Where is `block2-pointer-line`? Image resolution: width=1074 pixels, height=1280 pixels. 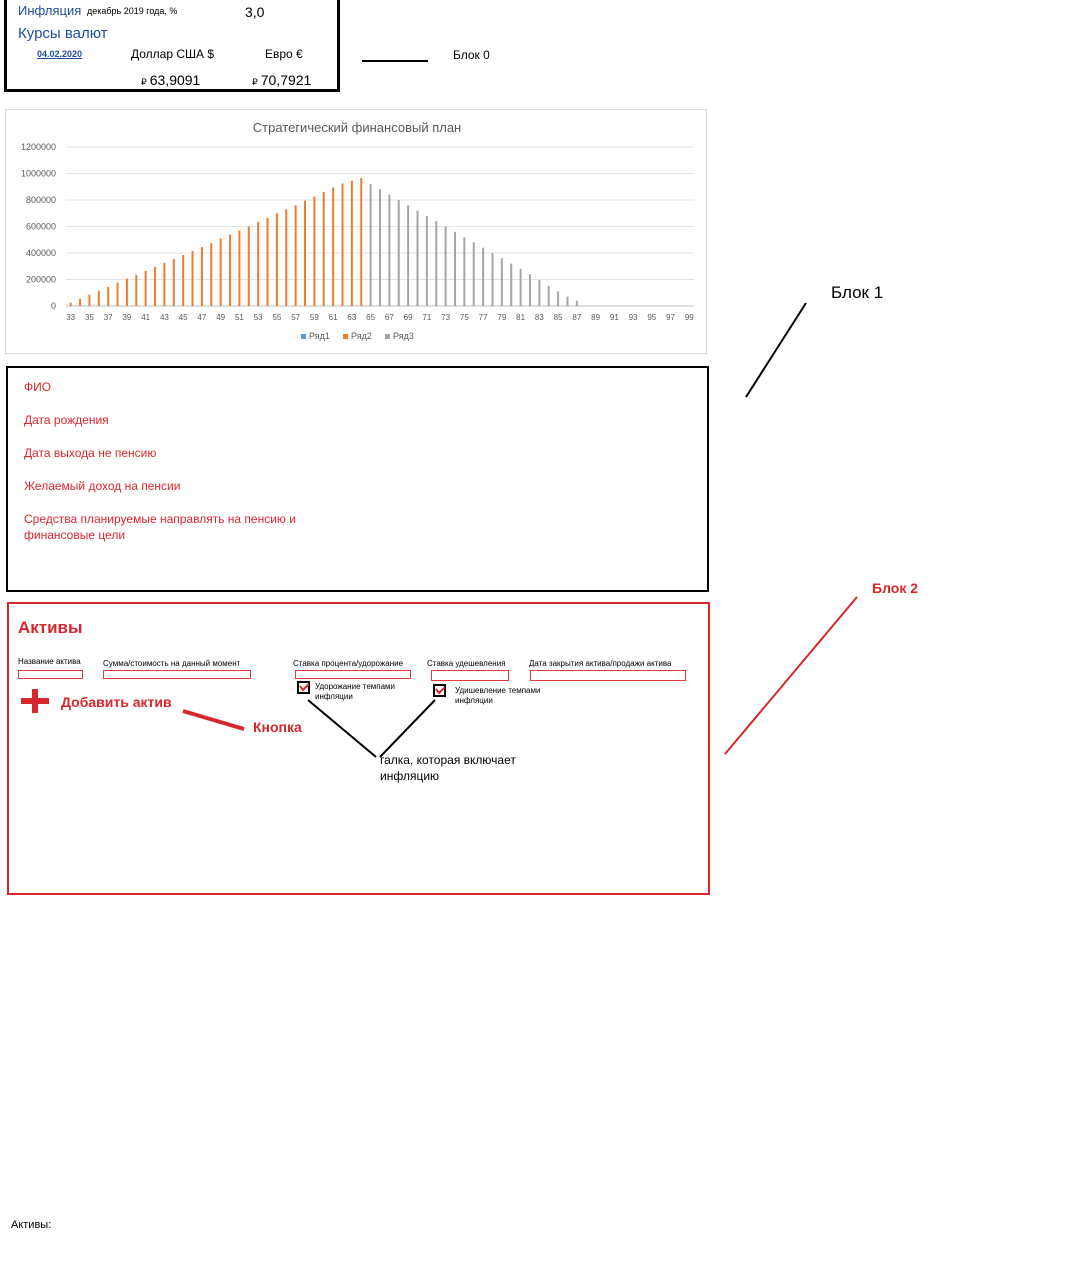 block2-pointer-line is located at coordinates (791, 675).